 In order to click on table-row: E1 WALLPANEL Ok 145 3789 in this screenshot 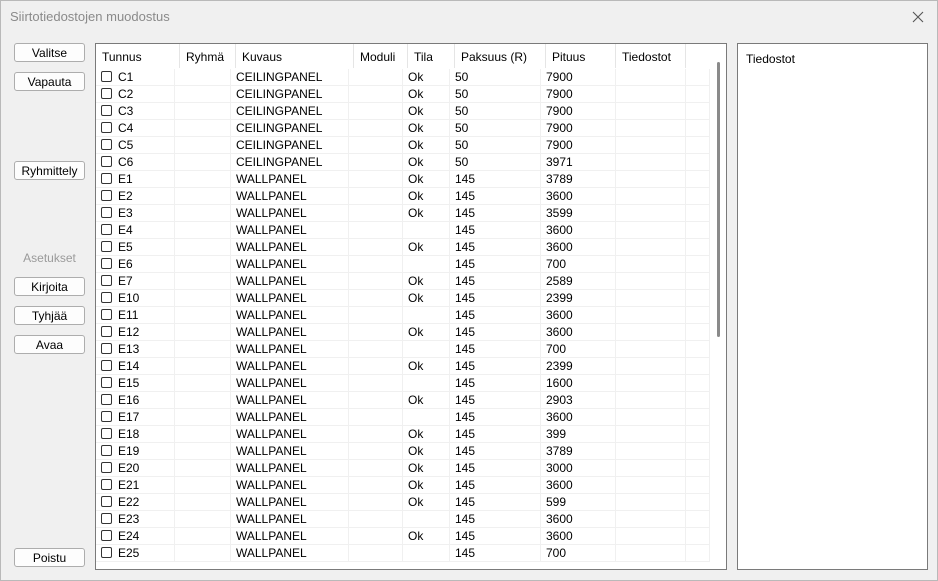, I will do `click(403, 179)`.